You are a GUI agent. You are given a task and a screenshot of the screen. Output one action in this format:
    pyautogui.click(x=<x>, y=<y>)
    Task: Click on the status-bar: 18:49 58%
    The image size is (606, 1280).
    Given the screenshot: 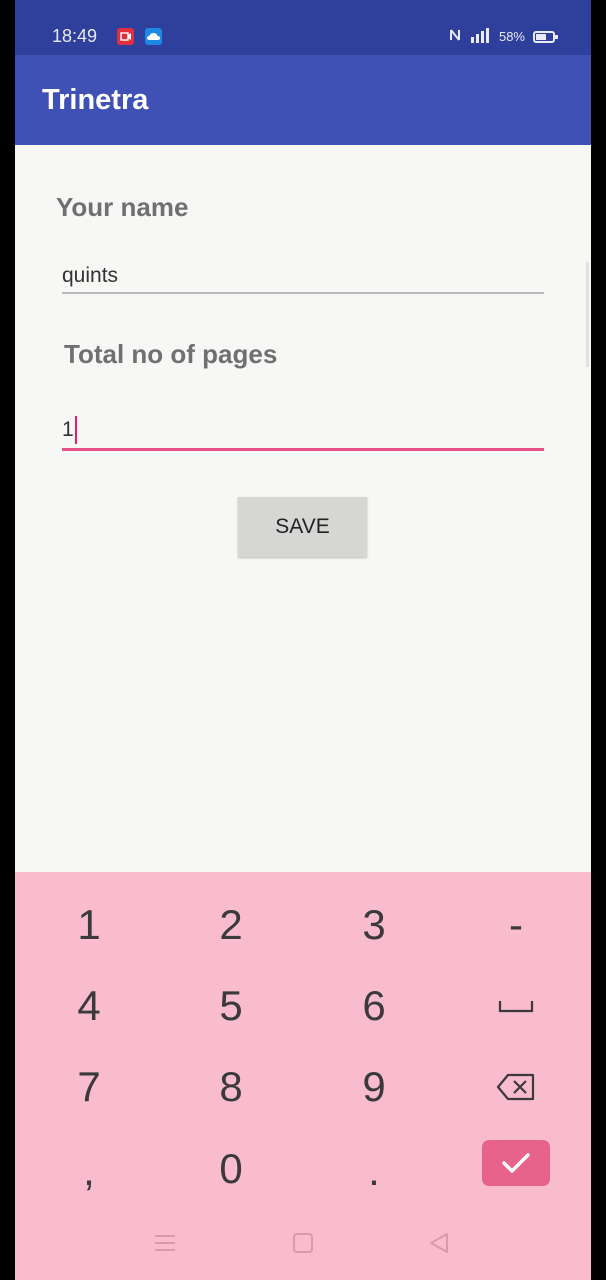 What is the action you would take?
    pyautogui.click(x=303, y=27)
    